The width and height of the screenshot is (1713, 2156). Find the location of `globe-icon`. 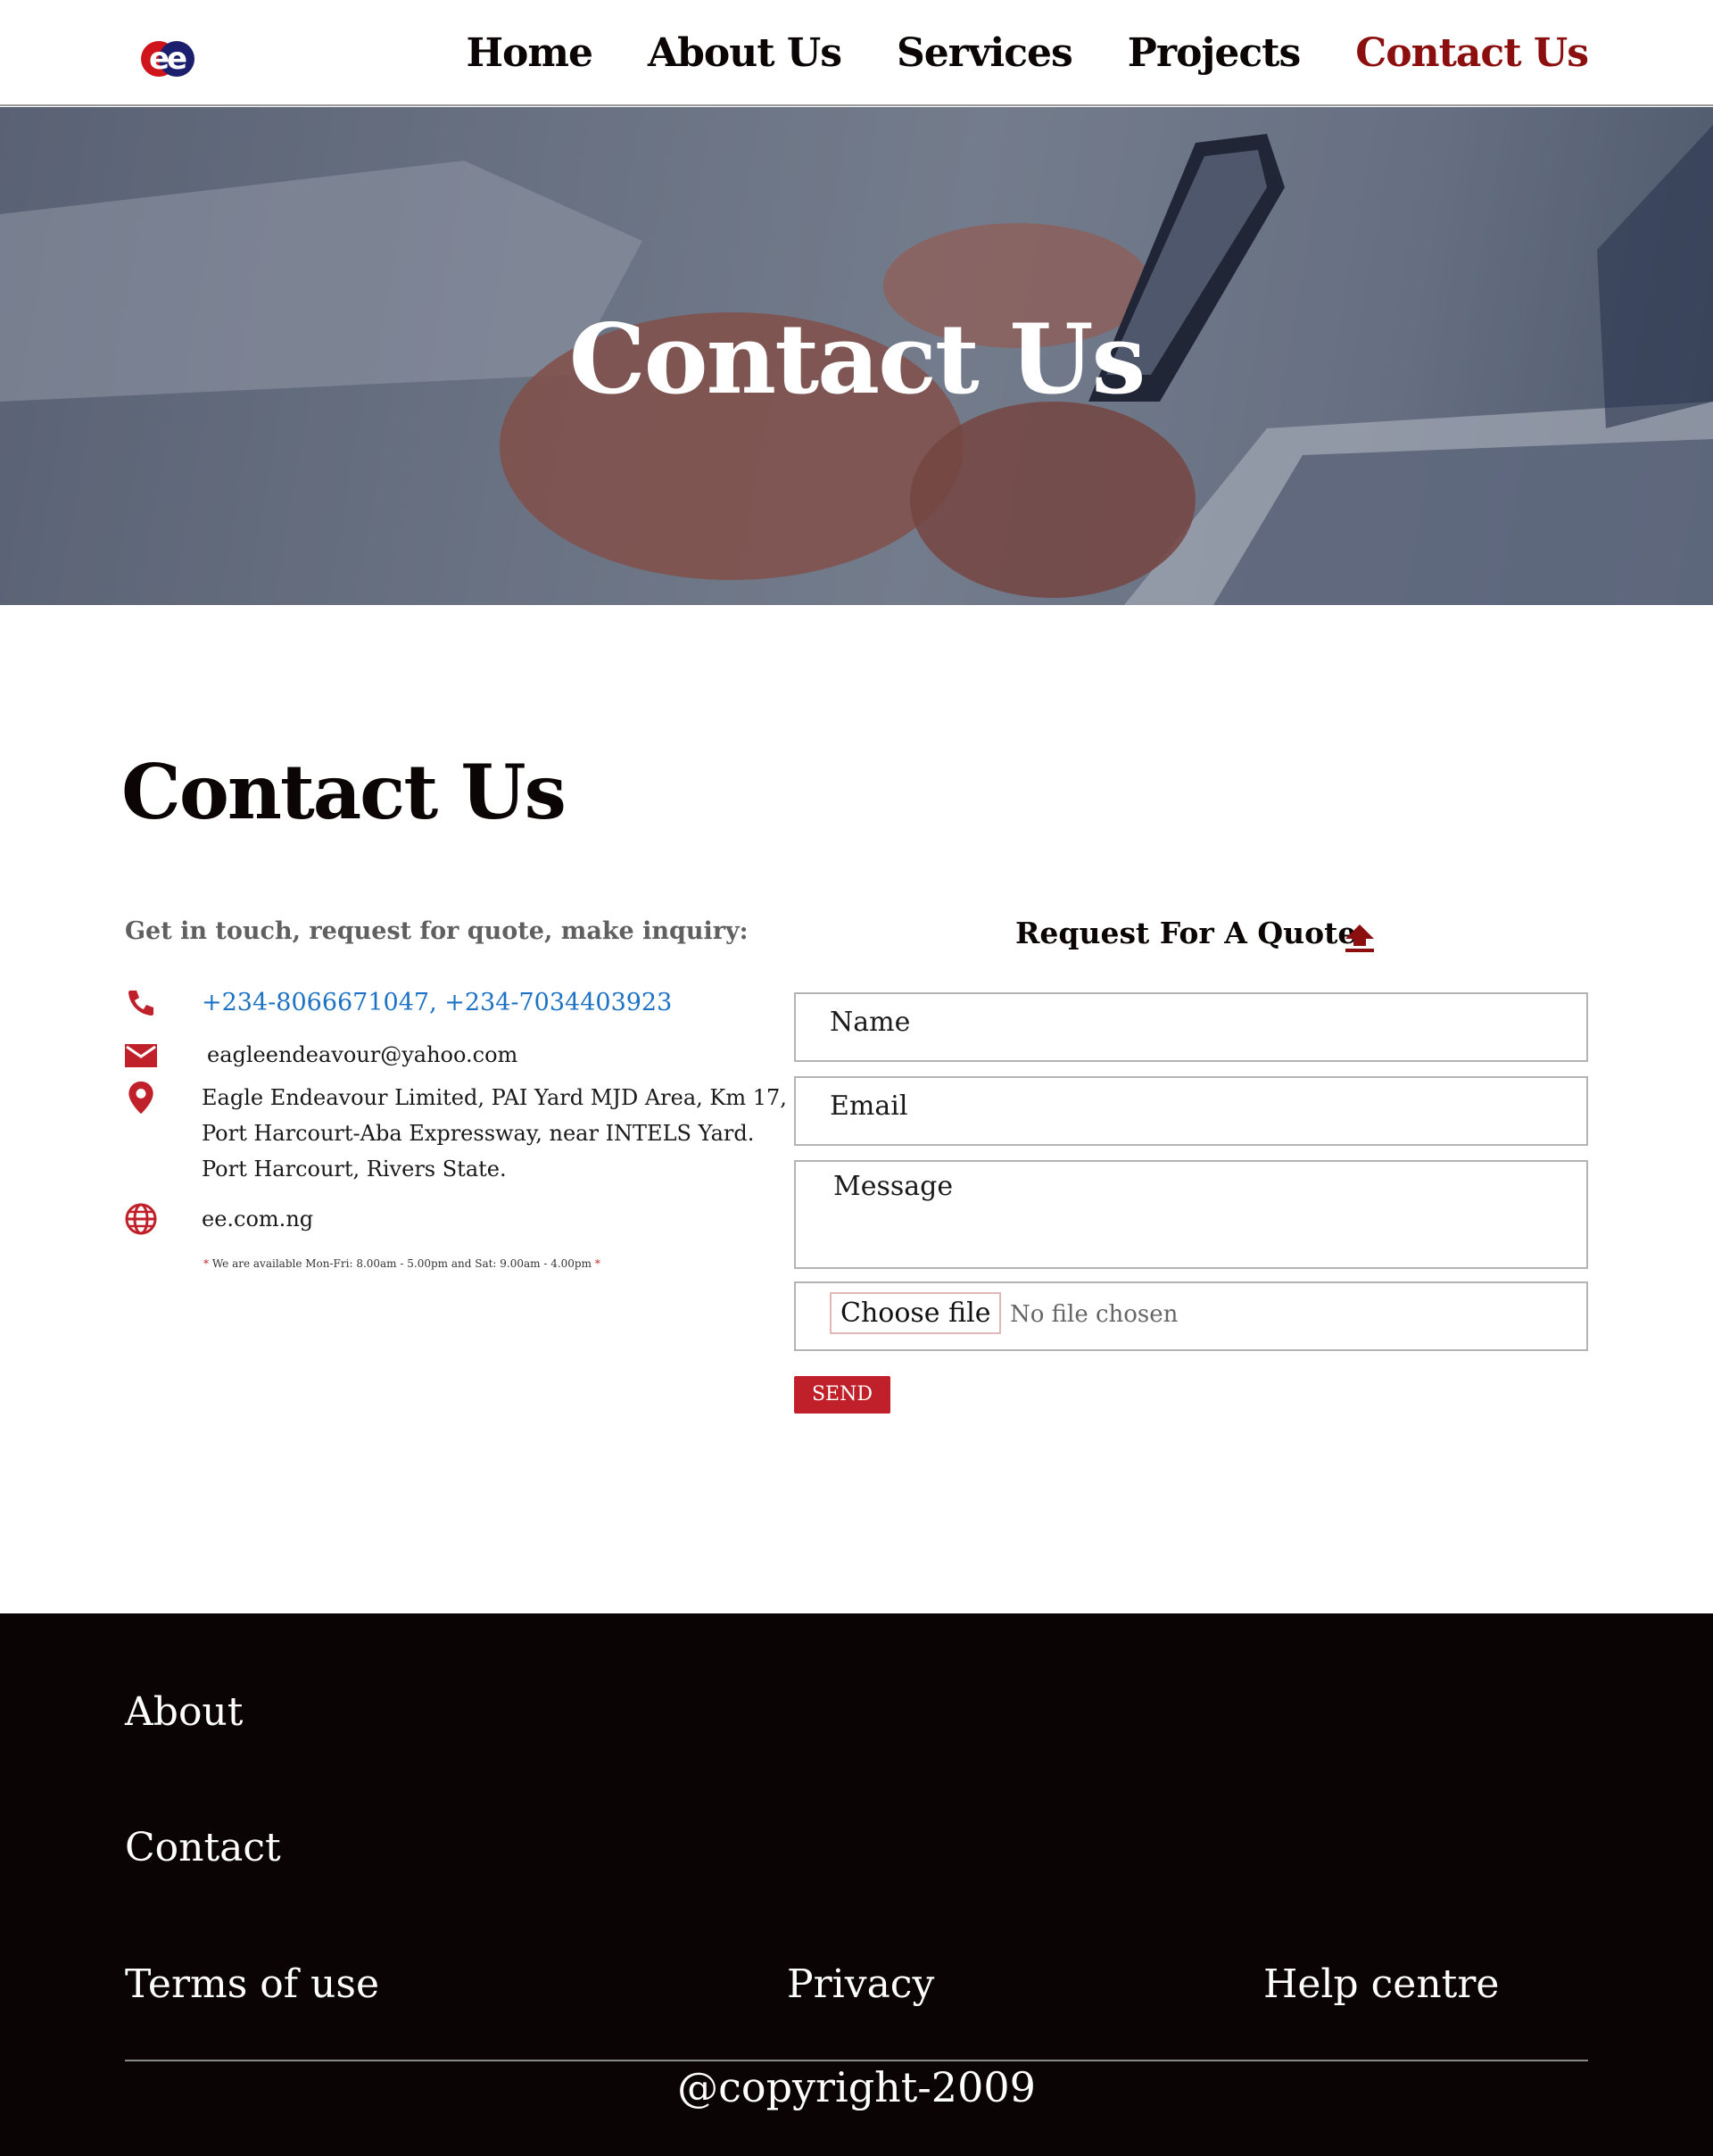

globe-icon is located at coordinates (141, 1219).